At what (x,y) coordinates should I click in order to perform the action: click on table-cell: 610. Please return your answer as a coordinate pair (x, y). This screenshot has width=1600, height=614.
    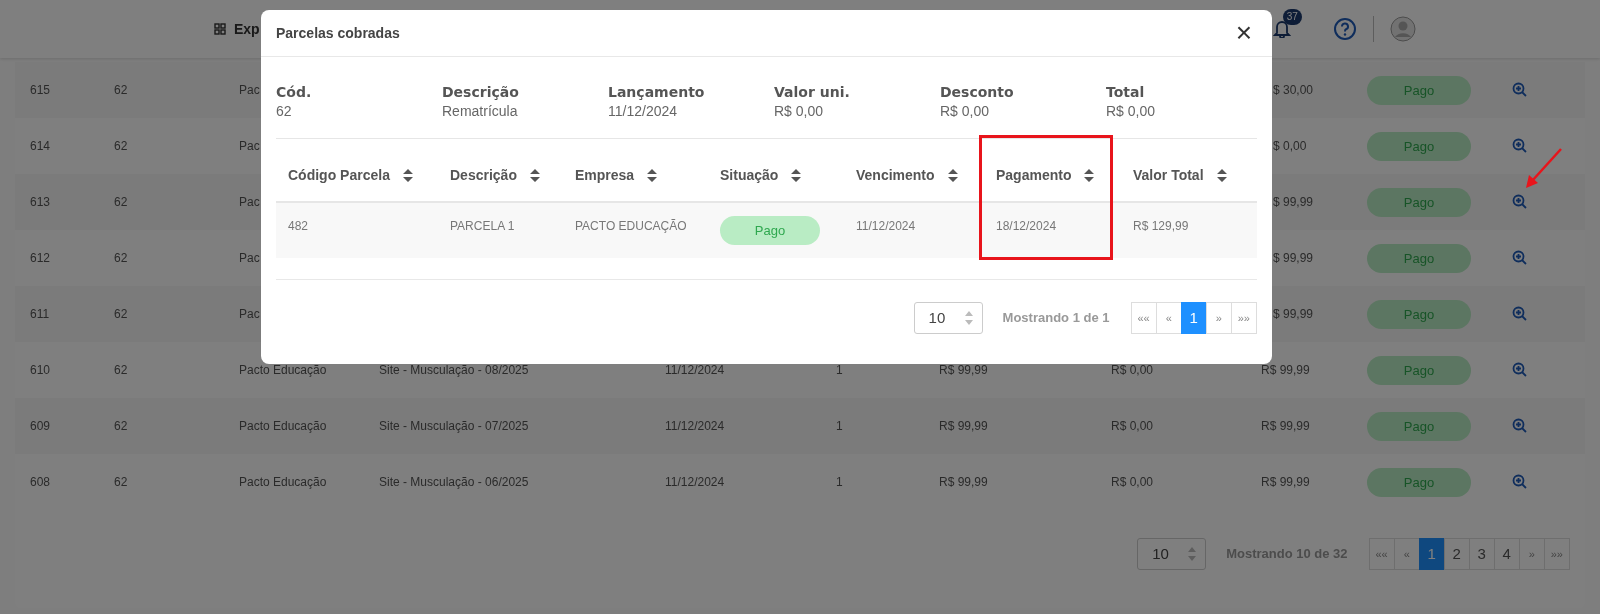
    Looking at the image, I should click on (40, 370).